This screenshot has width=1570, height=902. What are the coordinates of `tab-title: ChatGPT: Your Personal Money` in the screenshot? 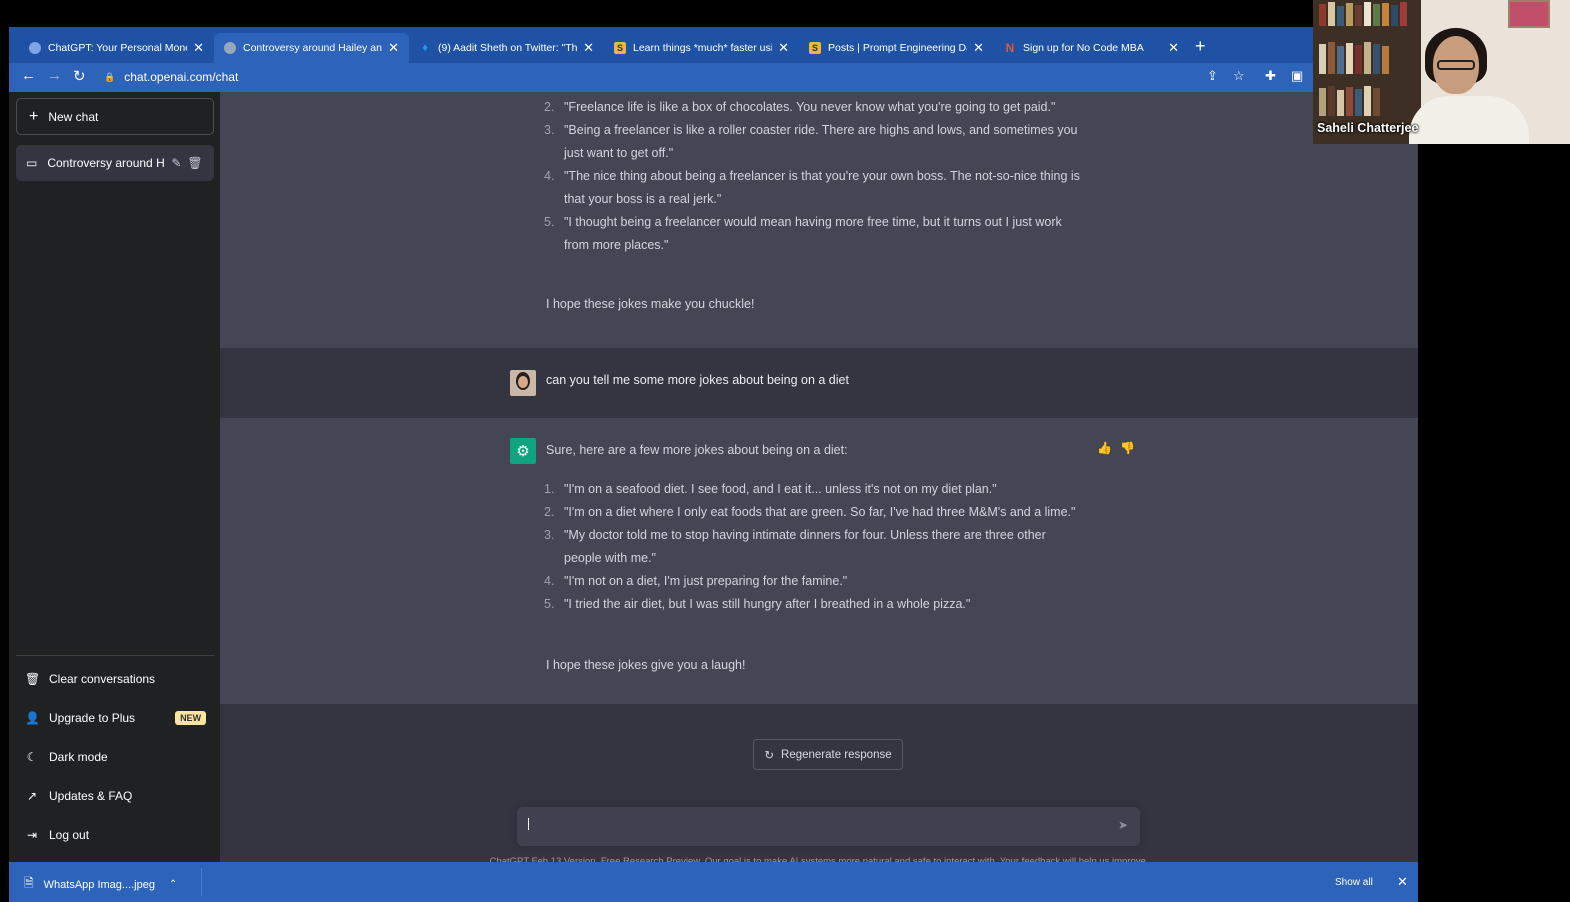 It's located at (118, 48).